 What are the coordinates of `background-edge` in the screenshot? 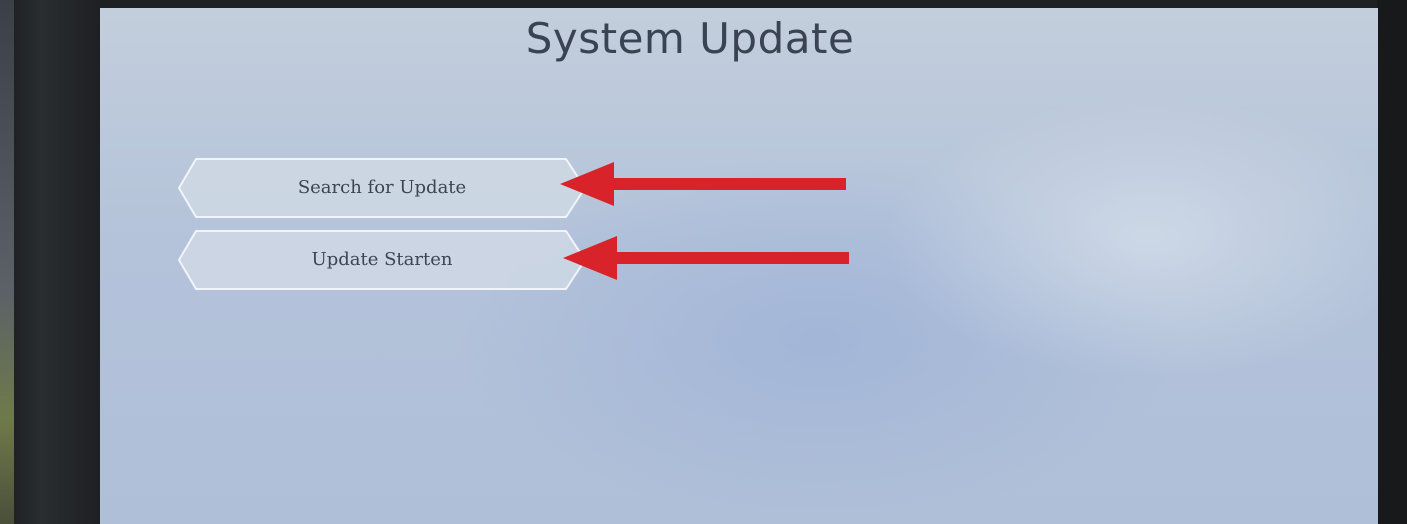 It's located at (7, 262).